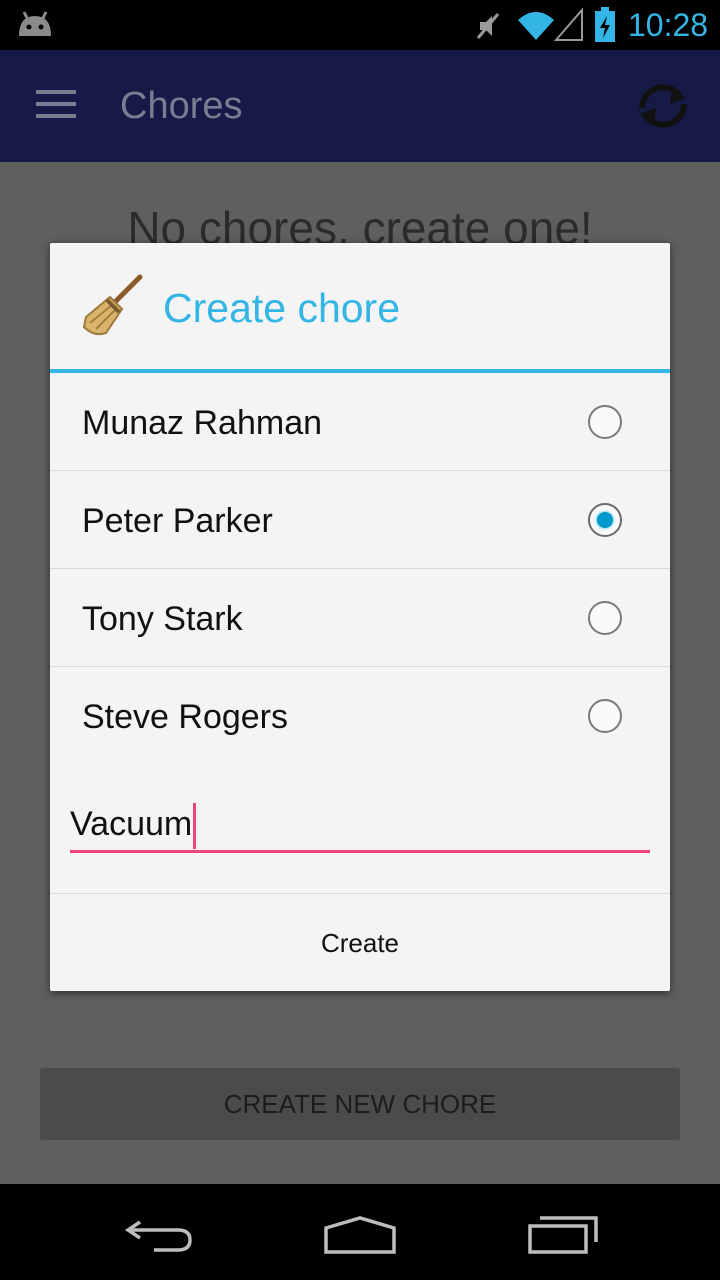  I want to click on text-cursor, so click(195, 826).